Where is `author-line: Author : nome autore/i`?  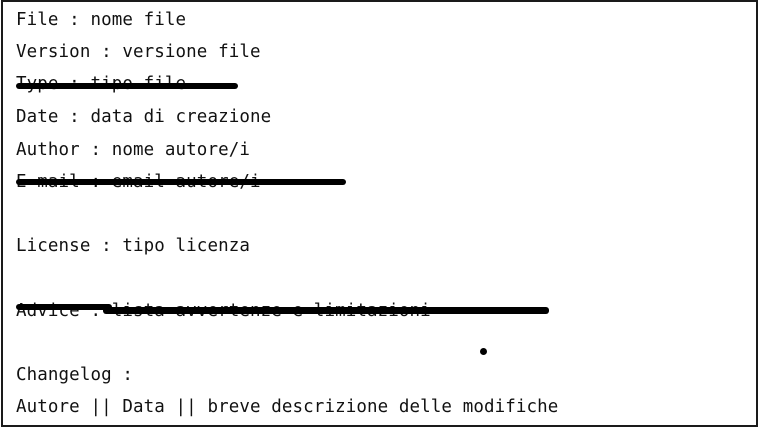 author-line: Author : nome autore/i is located at coordinates (133, 150).